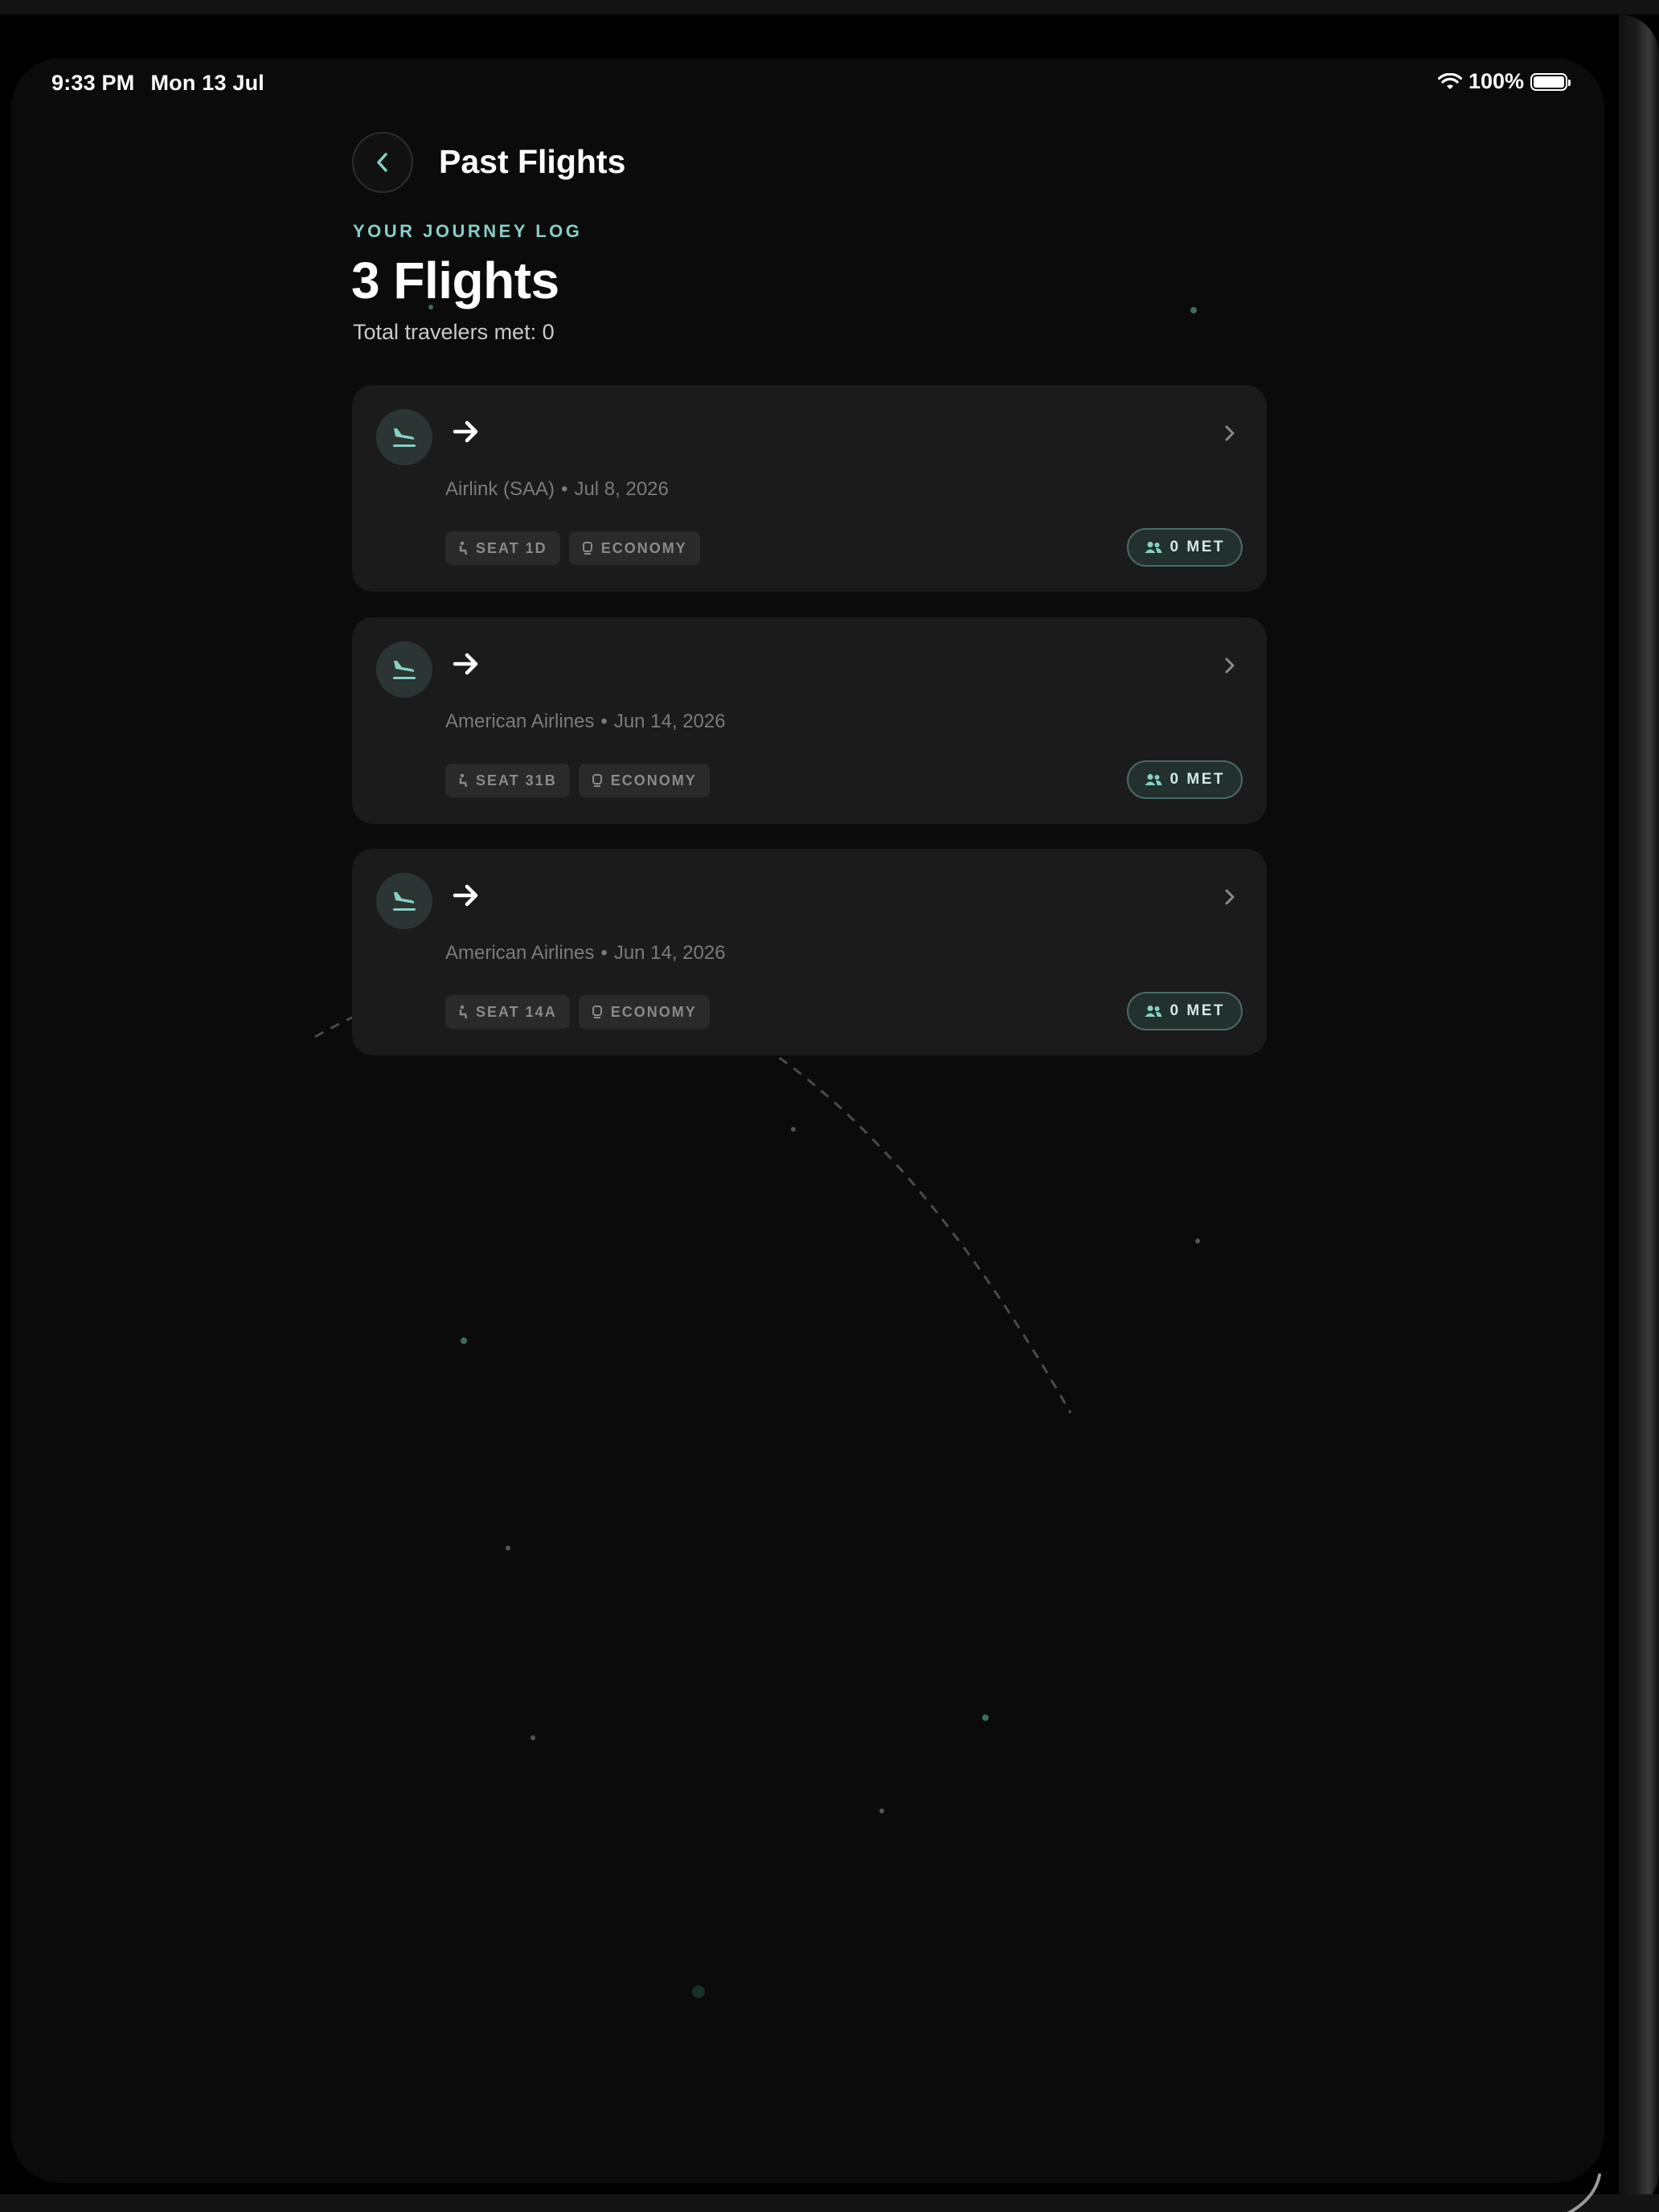  What do you see at coordinates (511, 547) in the screenshot?
I see `seat-label: SEAT 1D` at bounding box center [511, 547].